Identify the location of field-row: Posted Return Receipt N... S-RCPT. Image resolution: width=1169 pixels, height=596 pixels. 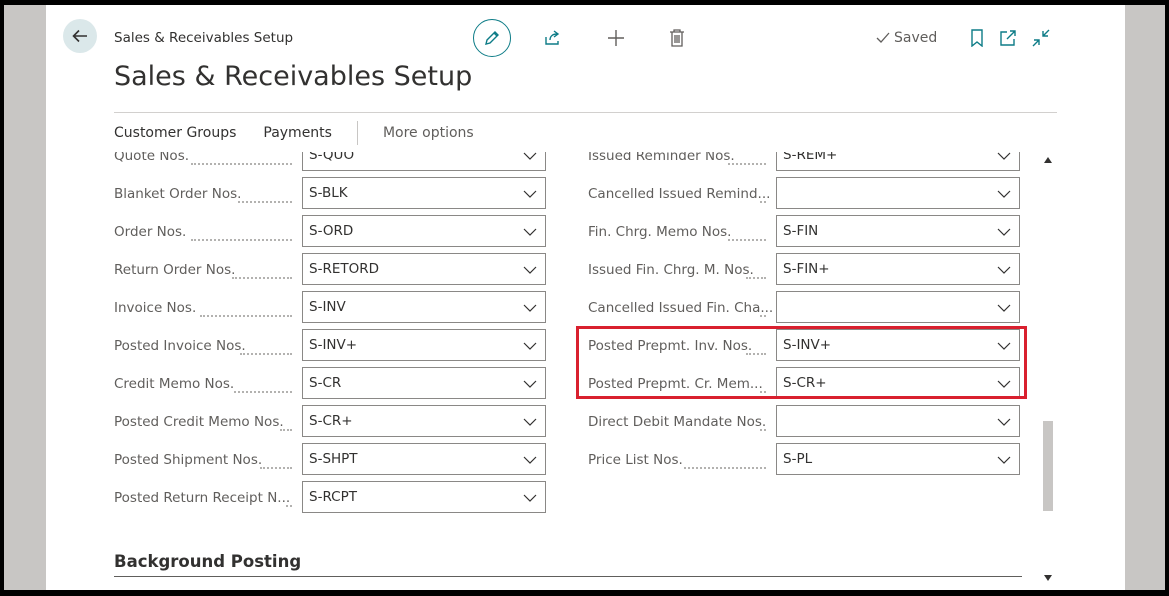
(331, 498).